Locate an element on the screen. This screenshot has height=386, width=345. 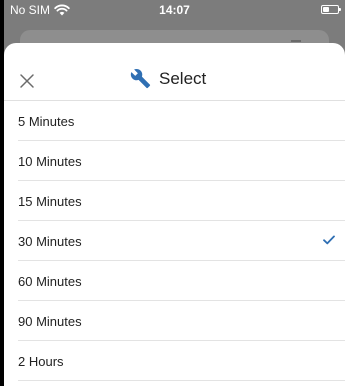
status-bar: No SIM 14:07 is located at coordinates (174, 11).